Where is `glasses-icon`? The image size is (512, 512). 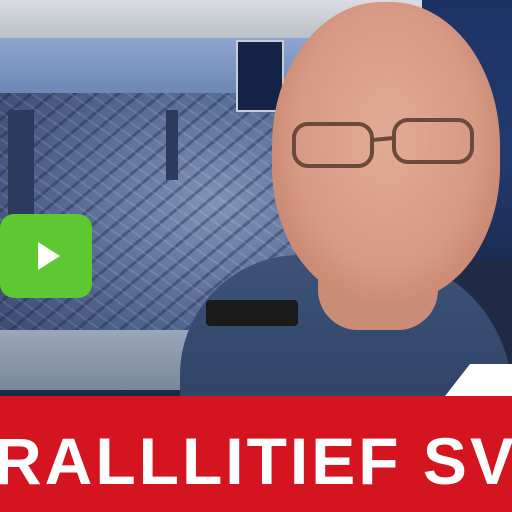
glasses-icon is located at coordinates (383, 143).